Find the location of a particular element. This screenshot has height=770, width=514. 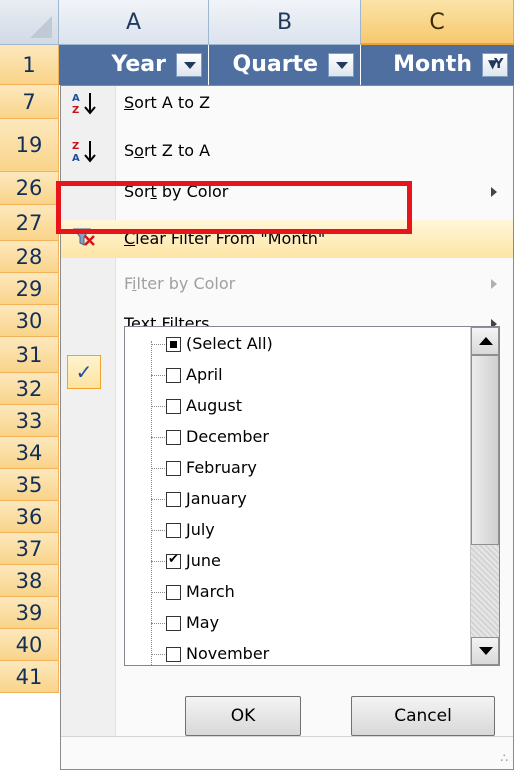

row-header: 1 is located at coordinates (29, 65).